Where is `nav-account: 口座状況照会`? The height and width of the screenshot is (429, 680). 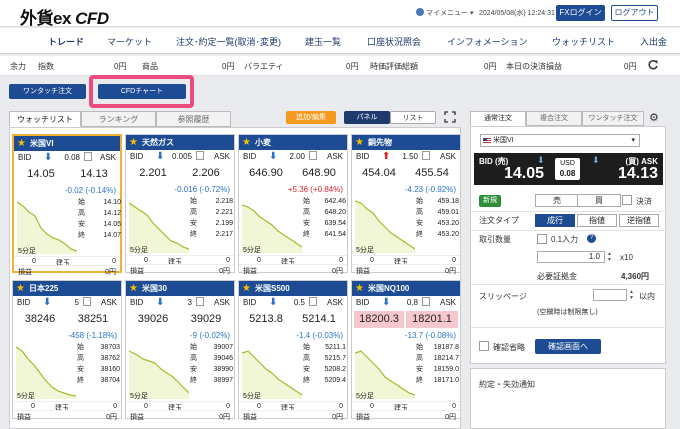
nav-account: 口座状況照会 is located at coordinates (394, 41).